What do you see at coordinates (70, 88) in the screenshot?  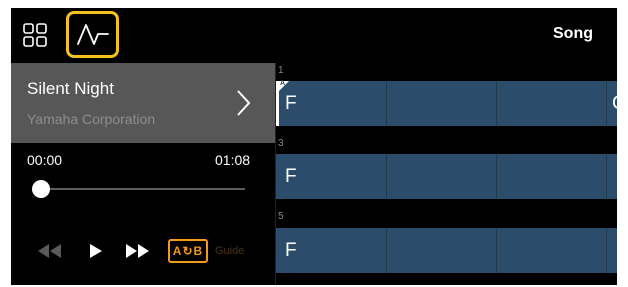 I see `song-name: Silent Night` at bounding box center [70, 88].